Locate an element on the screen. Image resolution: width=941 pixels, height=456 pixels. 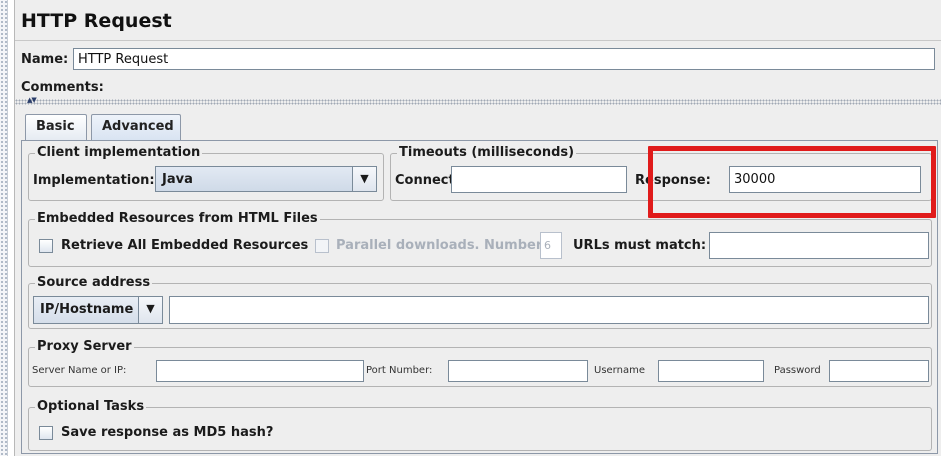
group-title: Timeouts (milliseconds) is located at coordinates (487, 152).